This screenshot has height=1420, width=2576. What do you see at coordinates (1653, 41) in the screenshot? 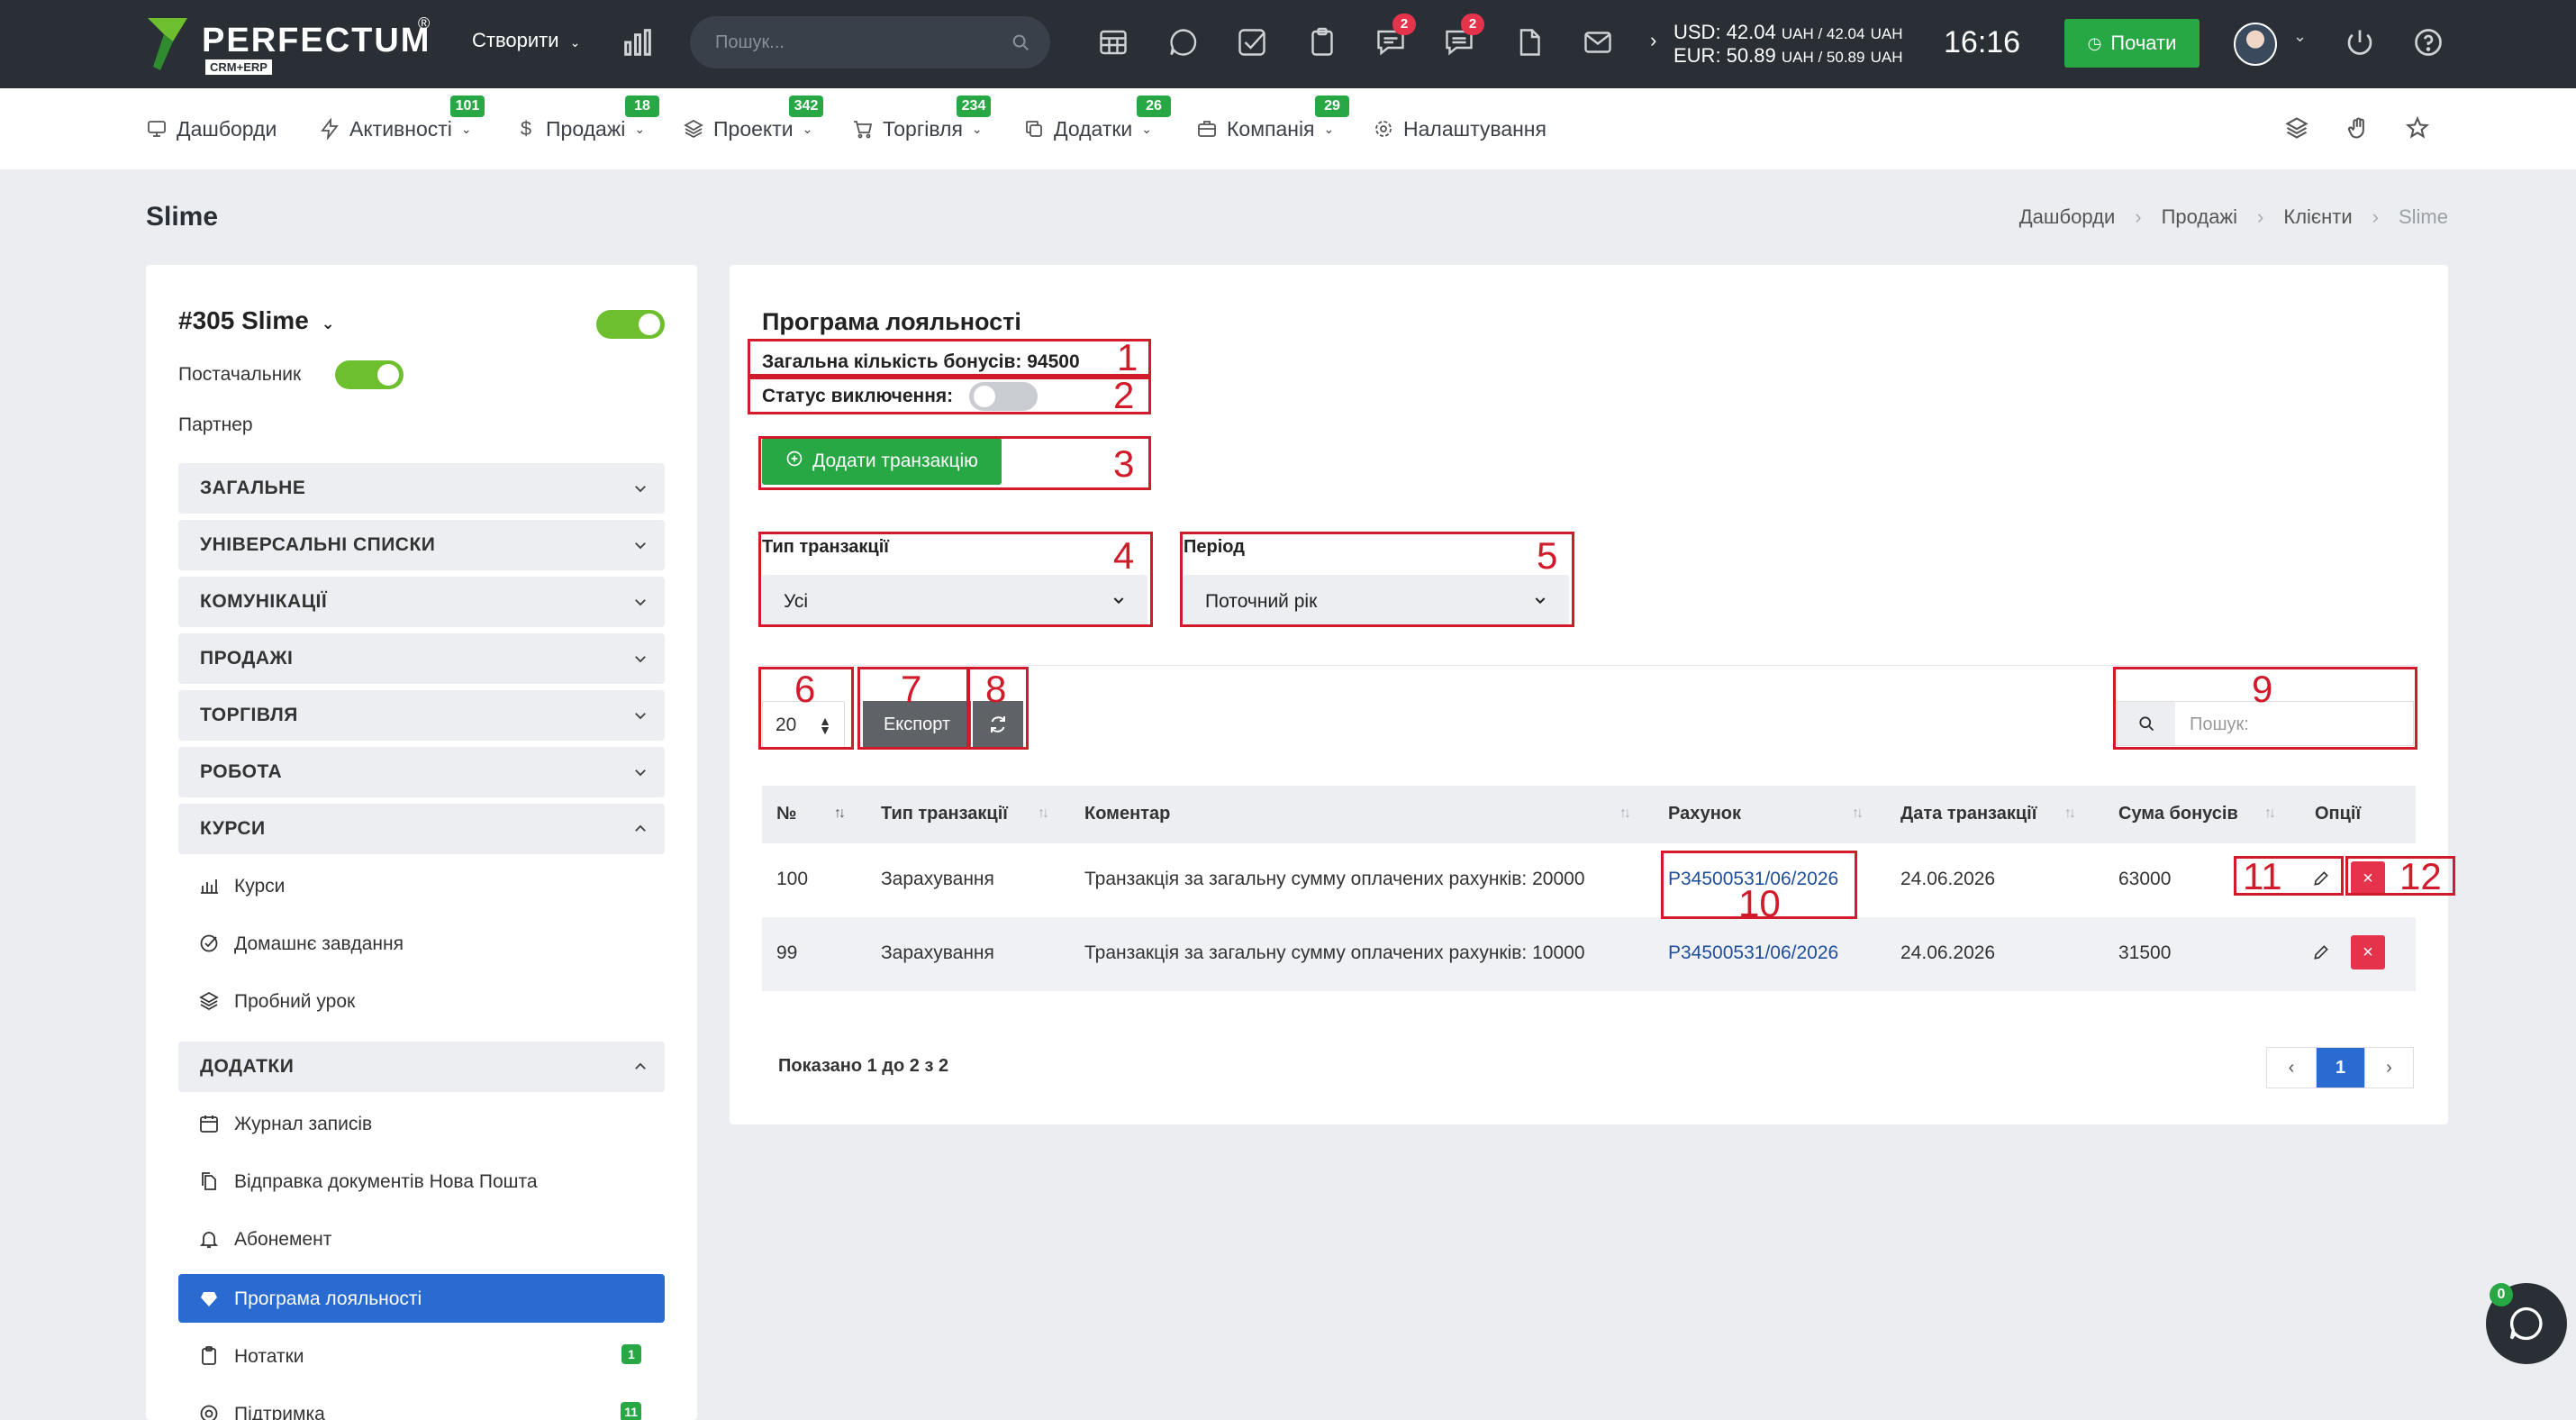
I see `chevron-right-icon: ›` at bounding box center [1653, 41].